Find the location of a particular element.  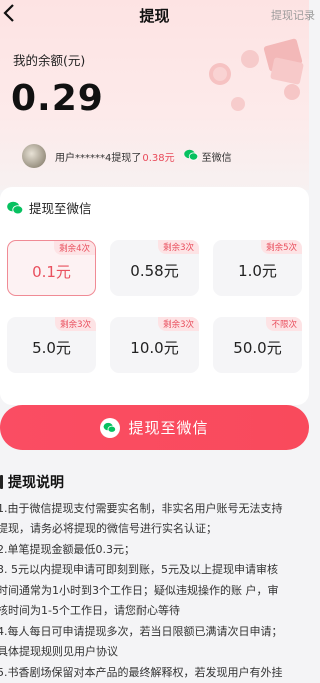

page-title: 提现 is located at coordinates (154, 16).